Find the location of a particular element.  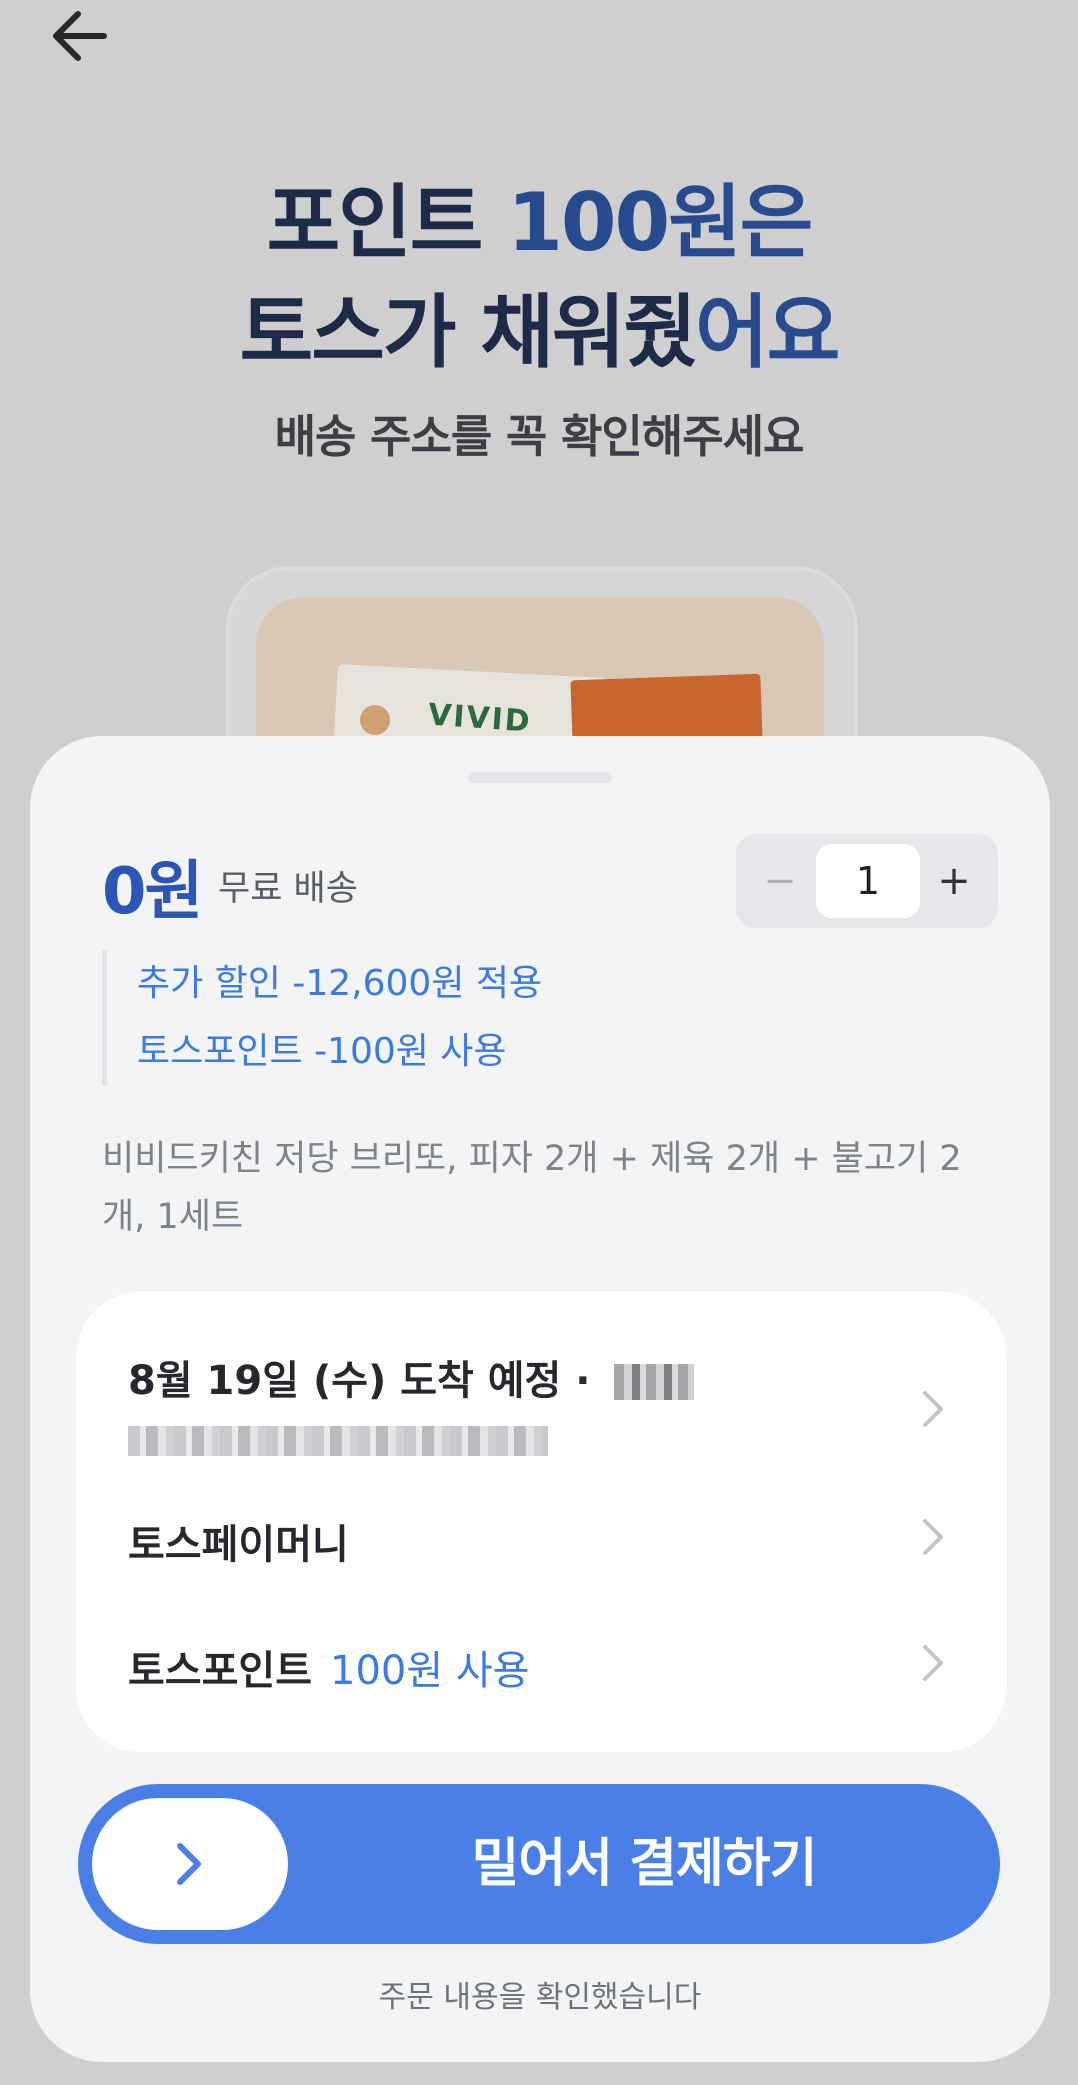

arrow-left-icon is located at coordinates (80, 36).